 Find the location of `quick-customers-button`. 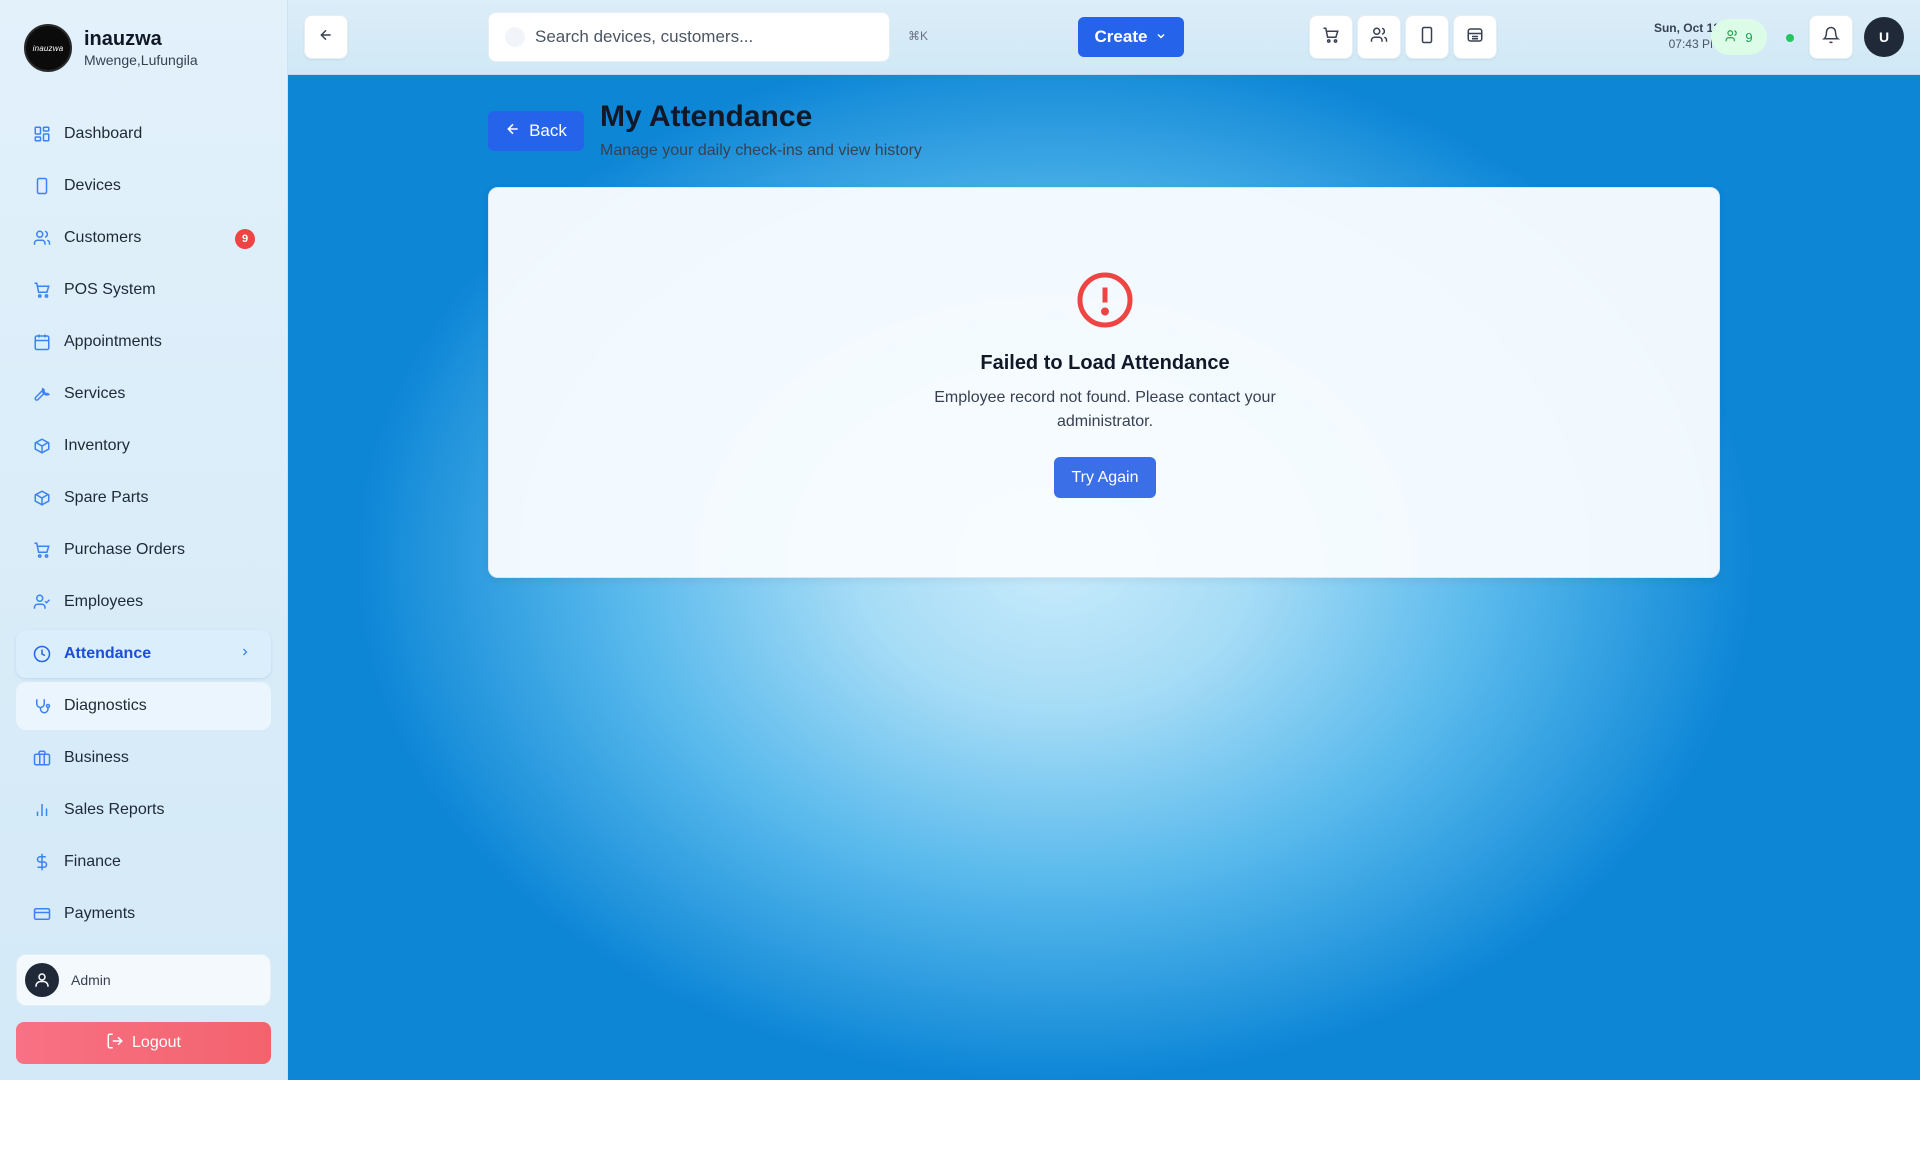

quick-customers-button is located at coordinates (1379, 37).